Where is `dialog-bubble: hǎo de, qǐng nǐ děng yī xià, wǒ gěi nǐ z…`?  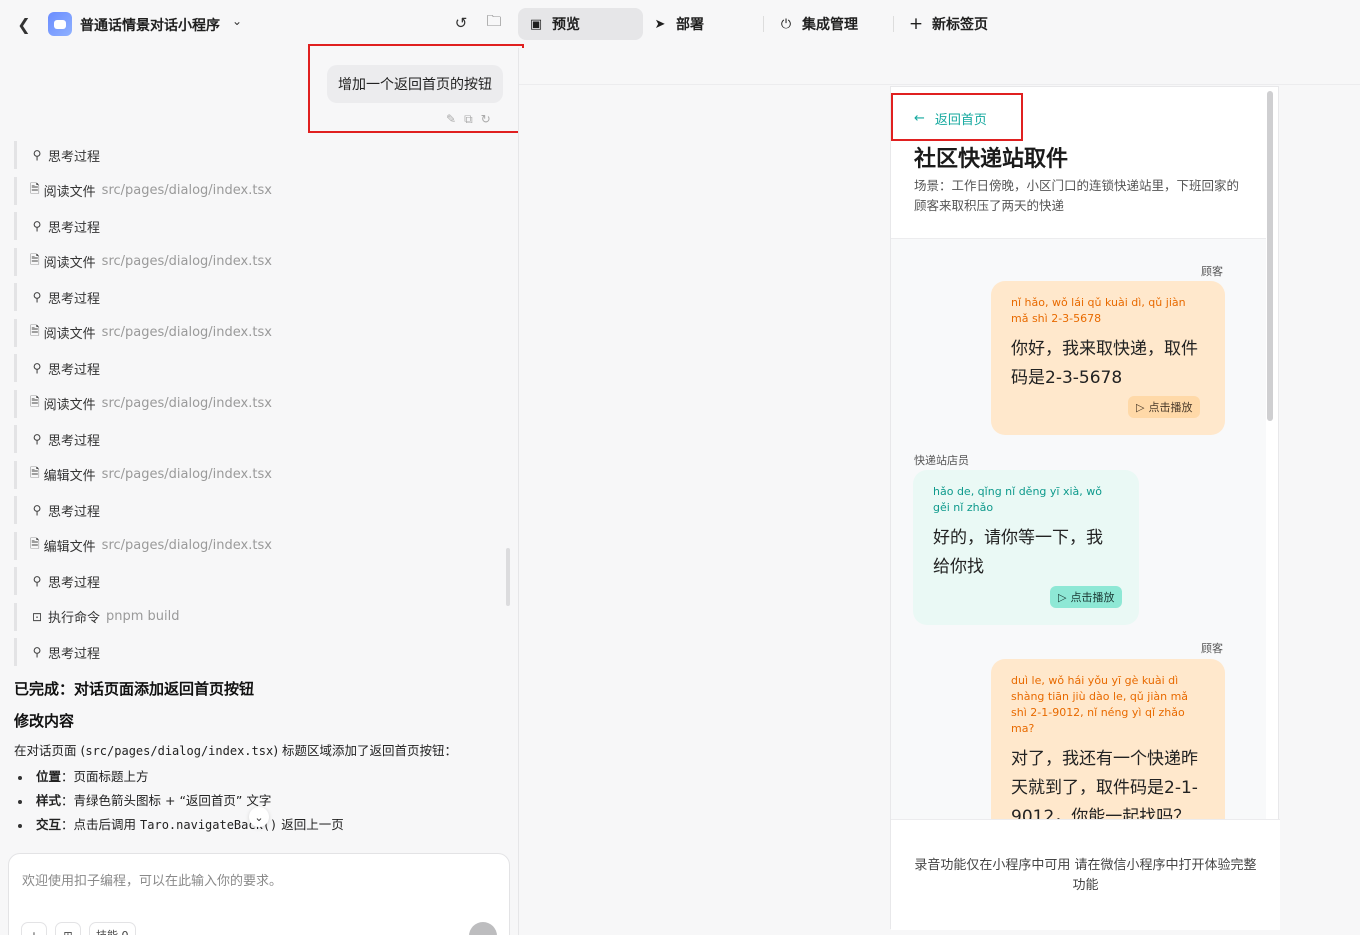 dialog-bubble: hǎo de, qǐng nǐ děng yī xià, wǒ gěi nǐ z… is located at coordinates (1026, 547).